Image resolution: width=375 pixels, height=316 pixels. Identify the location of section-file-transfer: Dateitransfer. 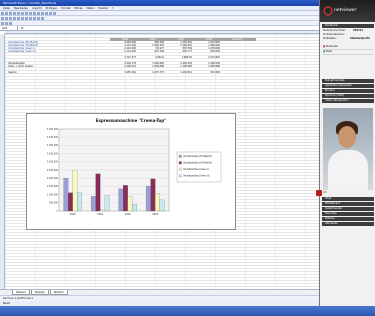
(348, 209).